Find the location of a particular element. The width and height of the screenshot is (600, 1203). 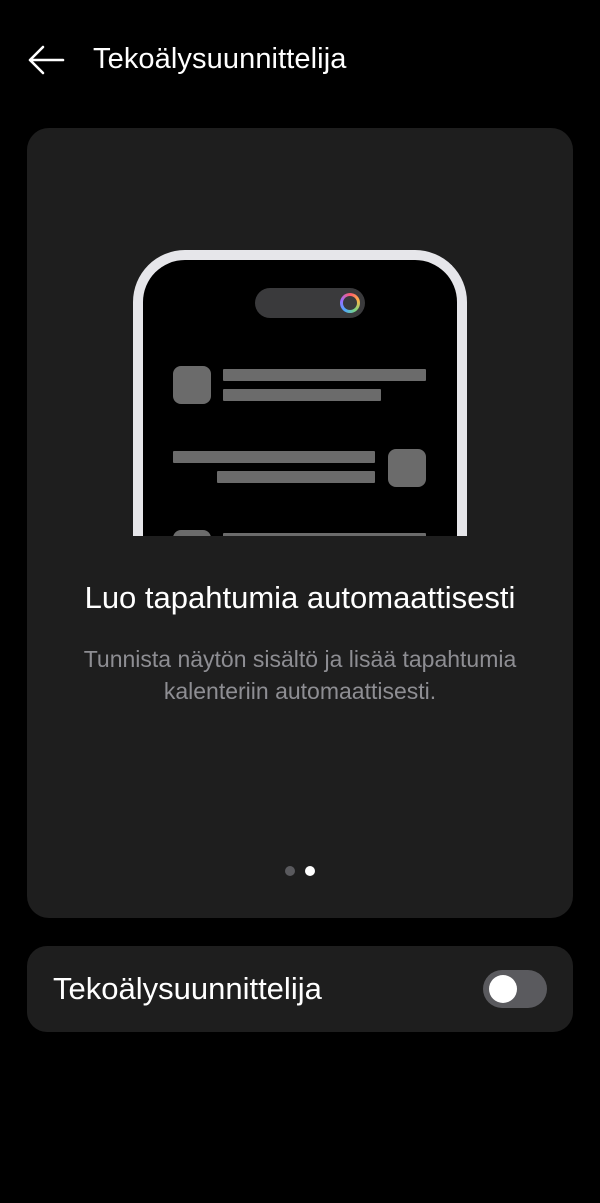

arrow-left-icon is located at coordinates (46, 60).